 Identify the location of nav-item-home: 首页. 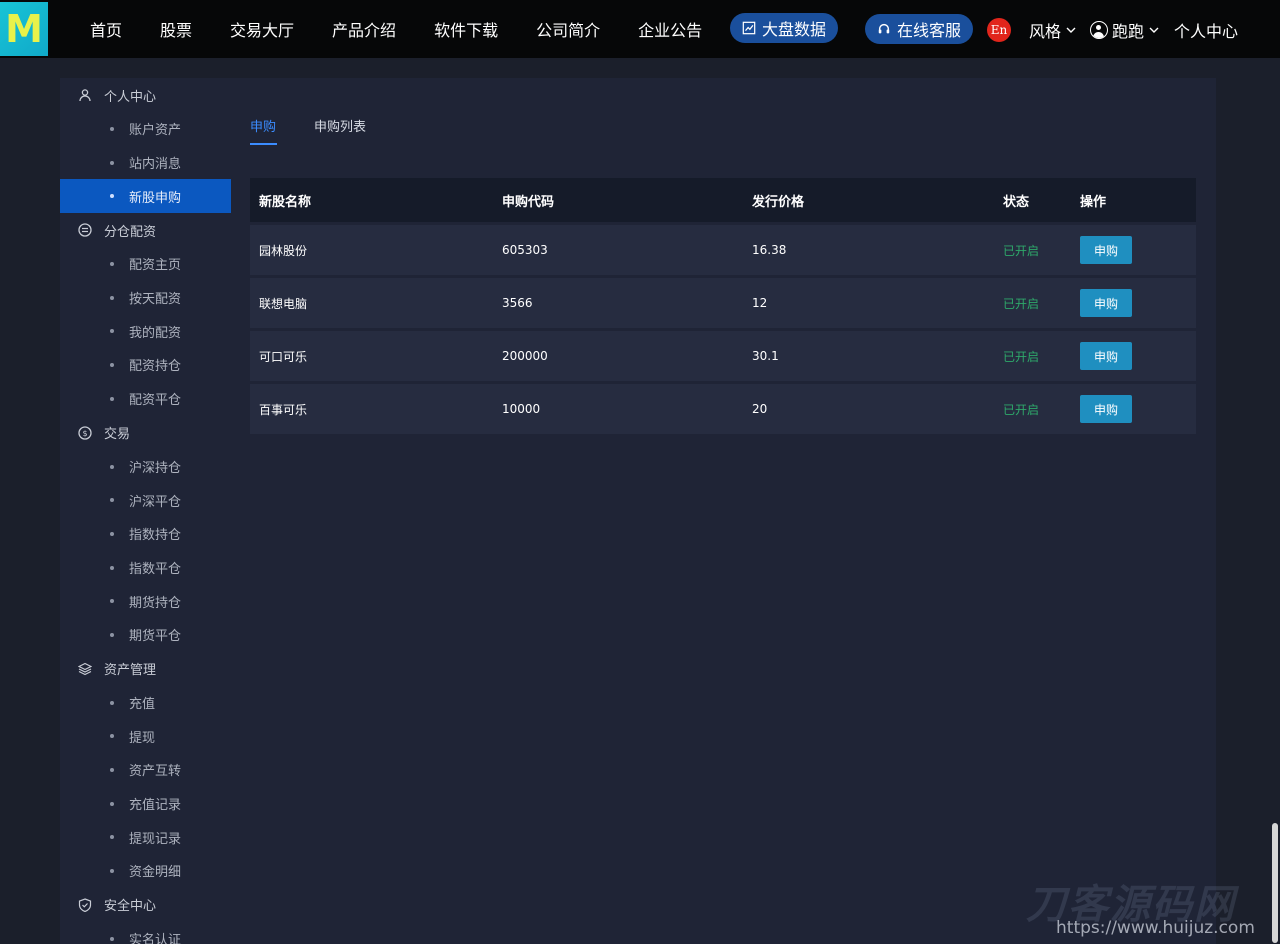
(106, 29).